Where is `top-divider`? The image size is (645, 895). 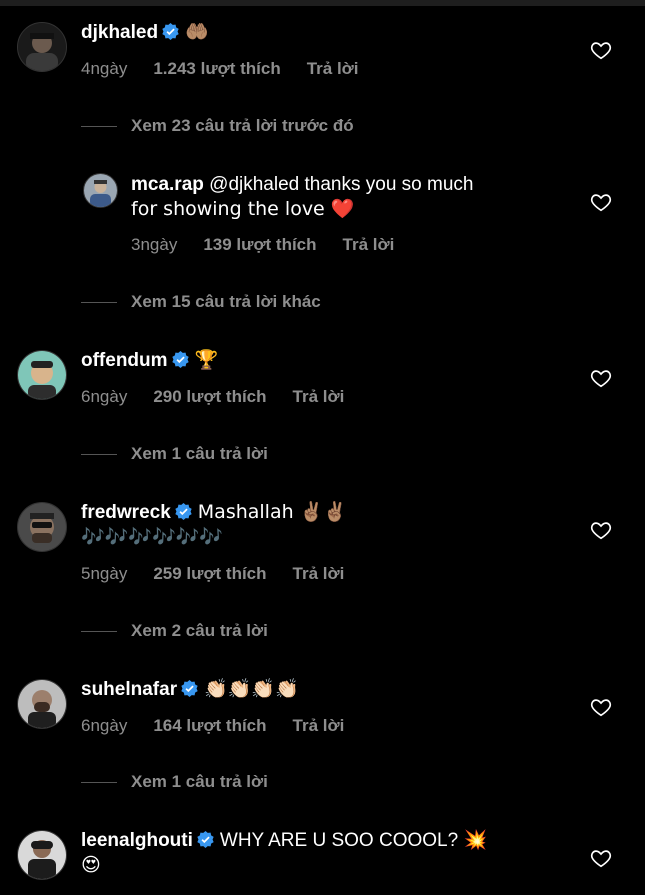 top-divider is located at coordinates (322, 3).